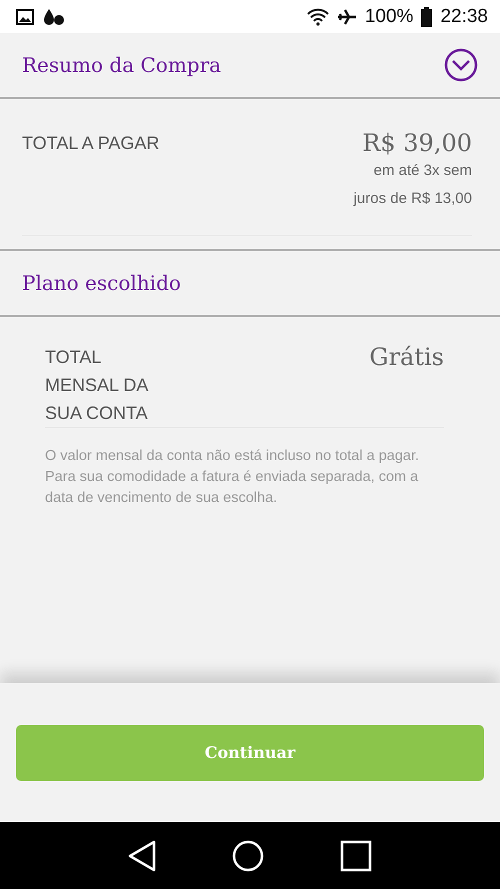  Describe the element at coordinates (248, 856) in the screenshot. I see `home-icon` at that location.